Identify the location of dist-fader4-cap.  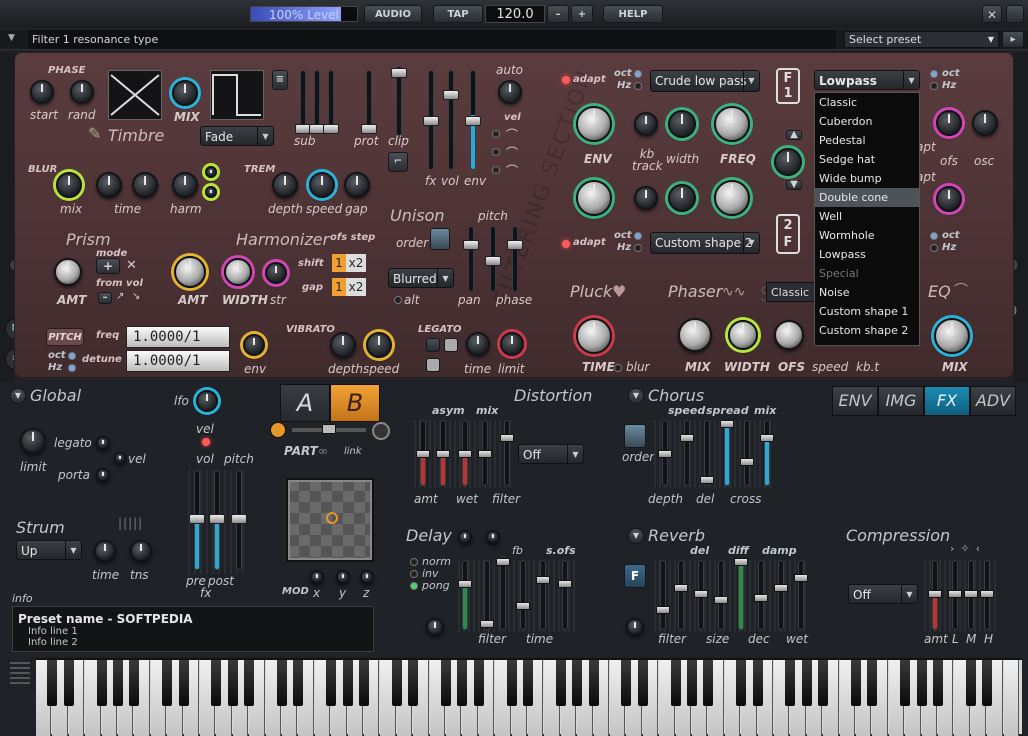
(485, 454).